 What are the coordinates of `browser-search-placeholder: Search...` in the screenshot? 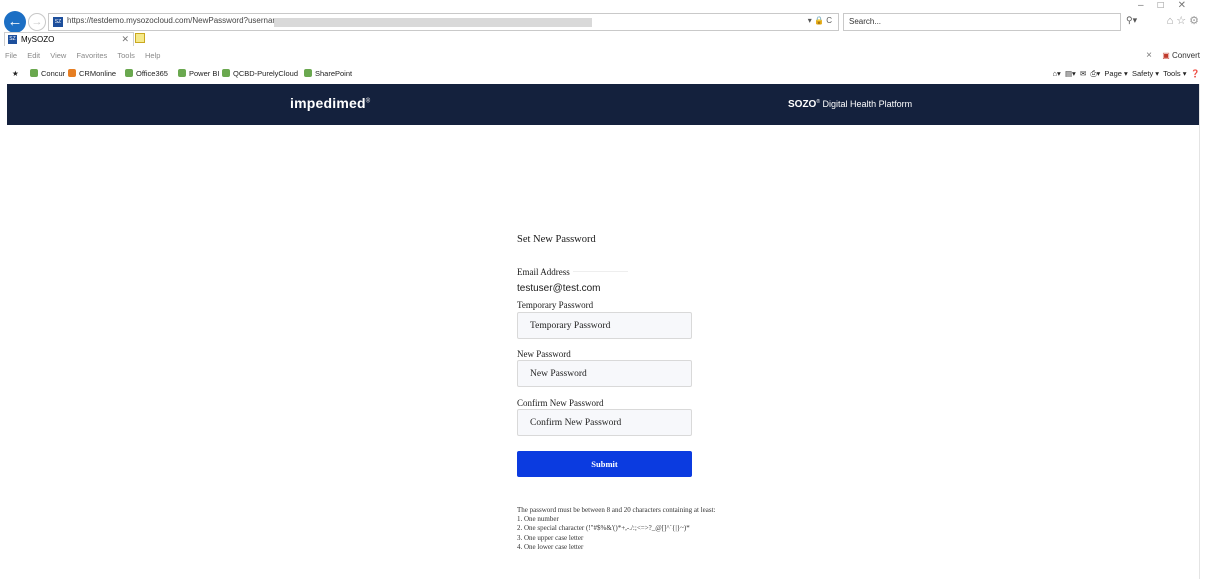 It's located at (865, 21).